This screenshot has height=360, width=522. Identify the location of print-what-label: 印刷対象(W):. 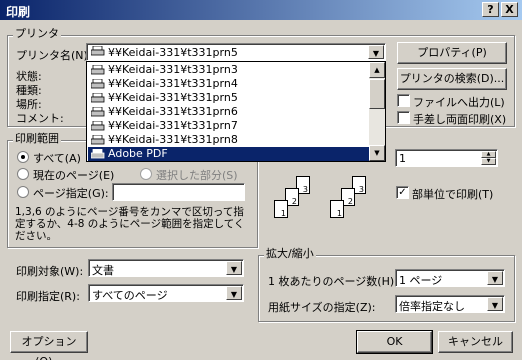
(50, 271).